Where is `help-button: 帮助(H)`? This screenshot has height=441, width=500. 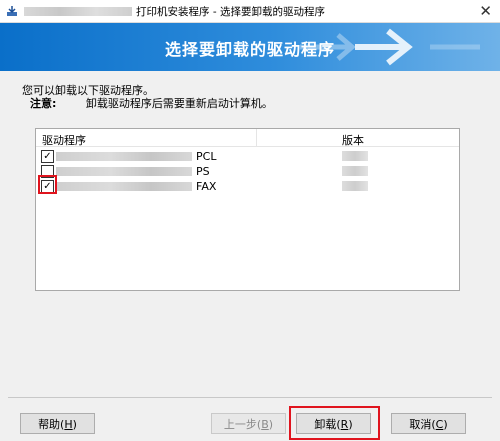
help-button: 帮助(H) is located at coordinates (57, 423).